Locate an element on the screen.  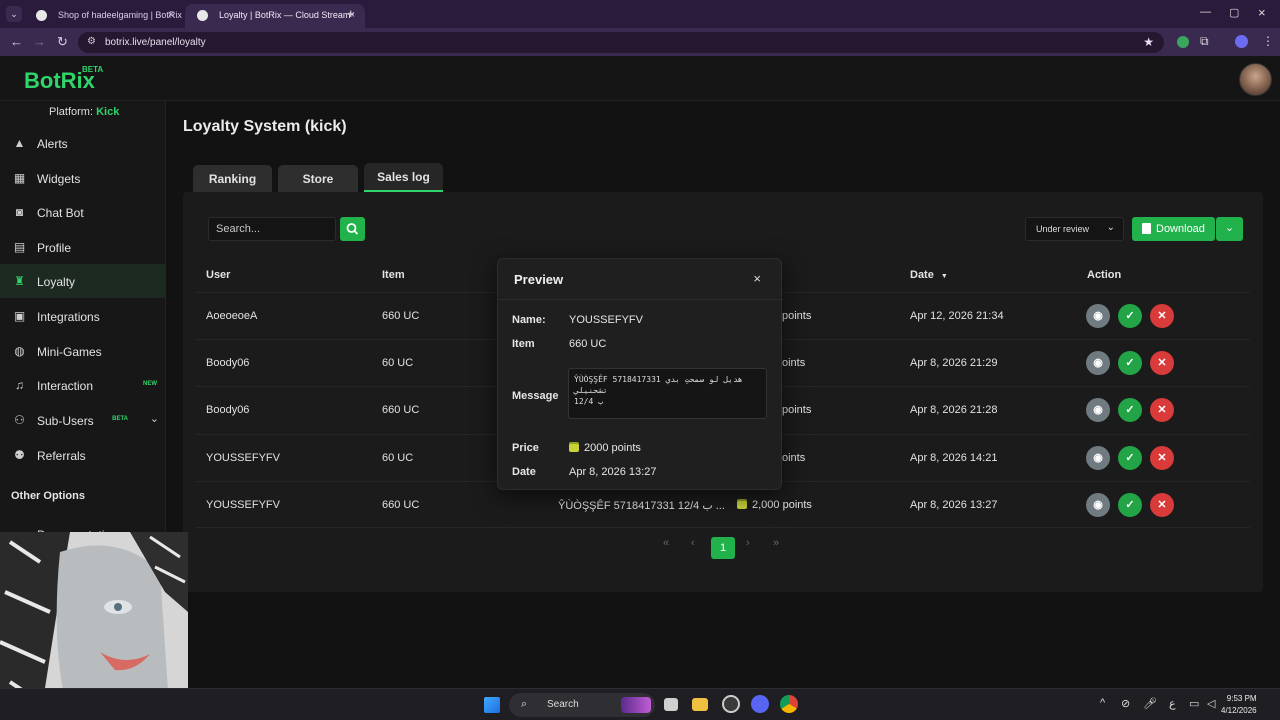
search-icon is located at coordinates (352, 229).